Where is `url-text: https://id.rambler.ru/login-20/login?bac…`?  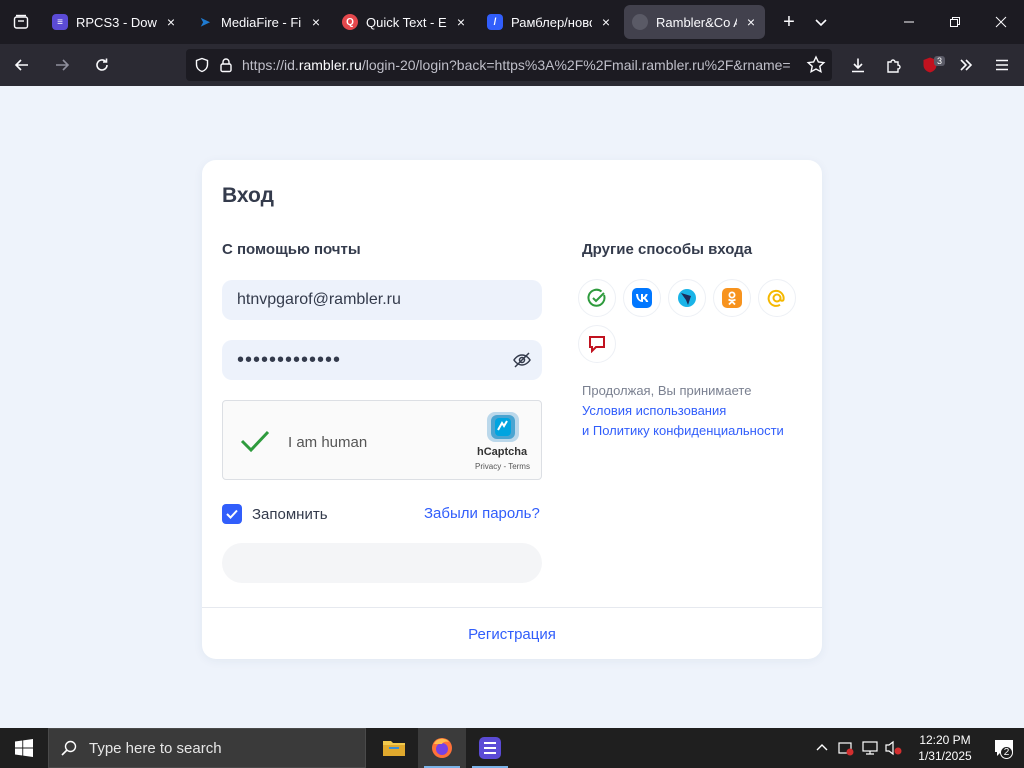 url-text: https://id.rambler.ru/login-20/login?bac… is located at coordinates (517, 65).